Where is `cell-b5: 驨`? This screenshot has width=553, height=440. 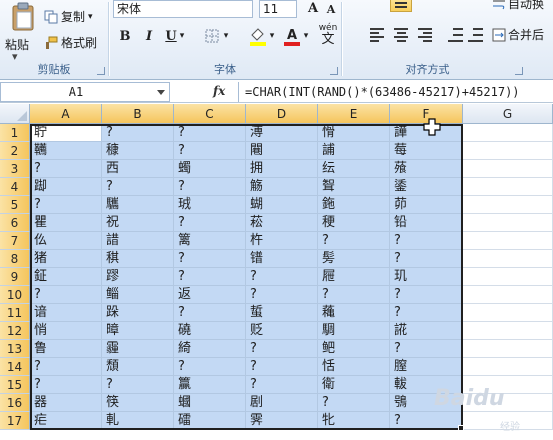
cell-b5: 驨 is located at coordinates (138, 205).